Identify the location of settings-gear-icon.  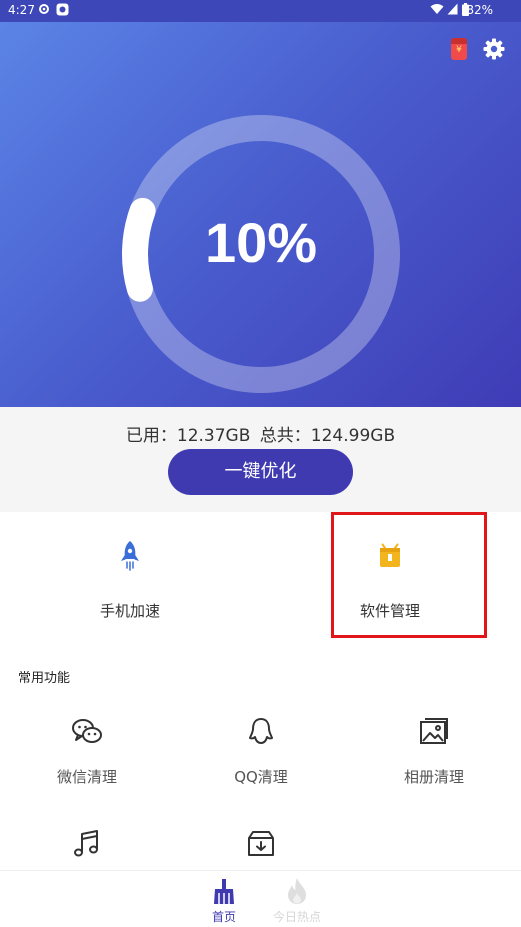
(494, 49).